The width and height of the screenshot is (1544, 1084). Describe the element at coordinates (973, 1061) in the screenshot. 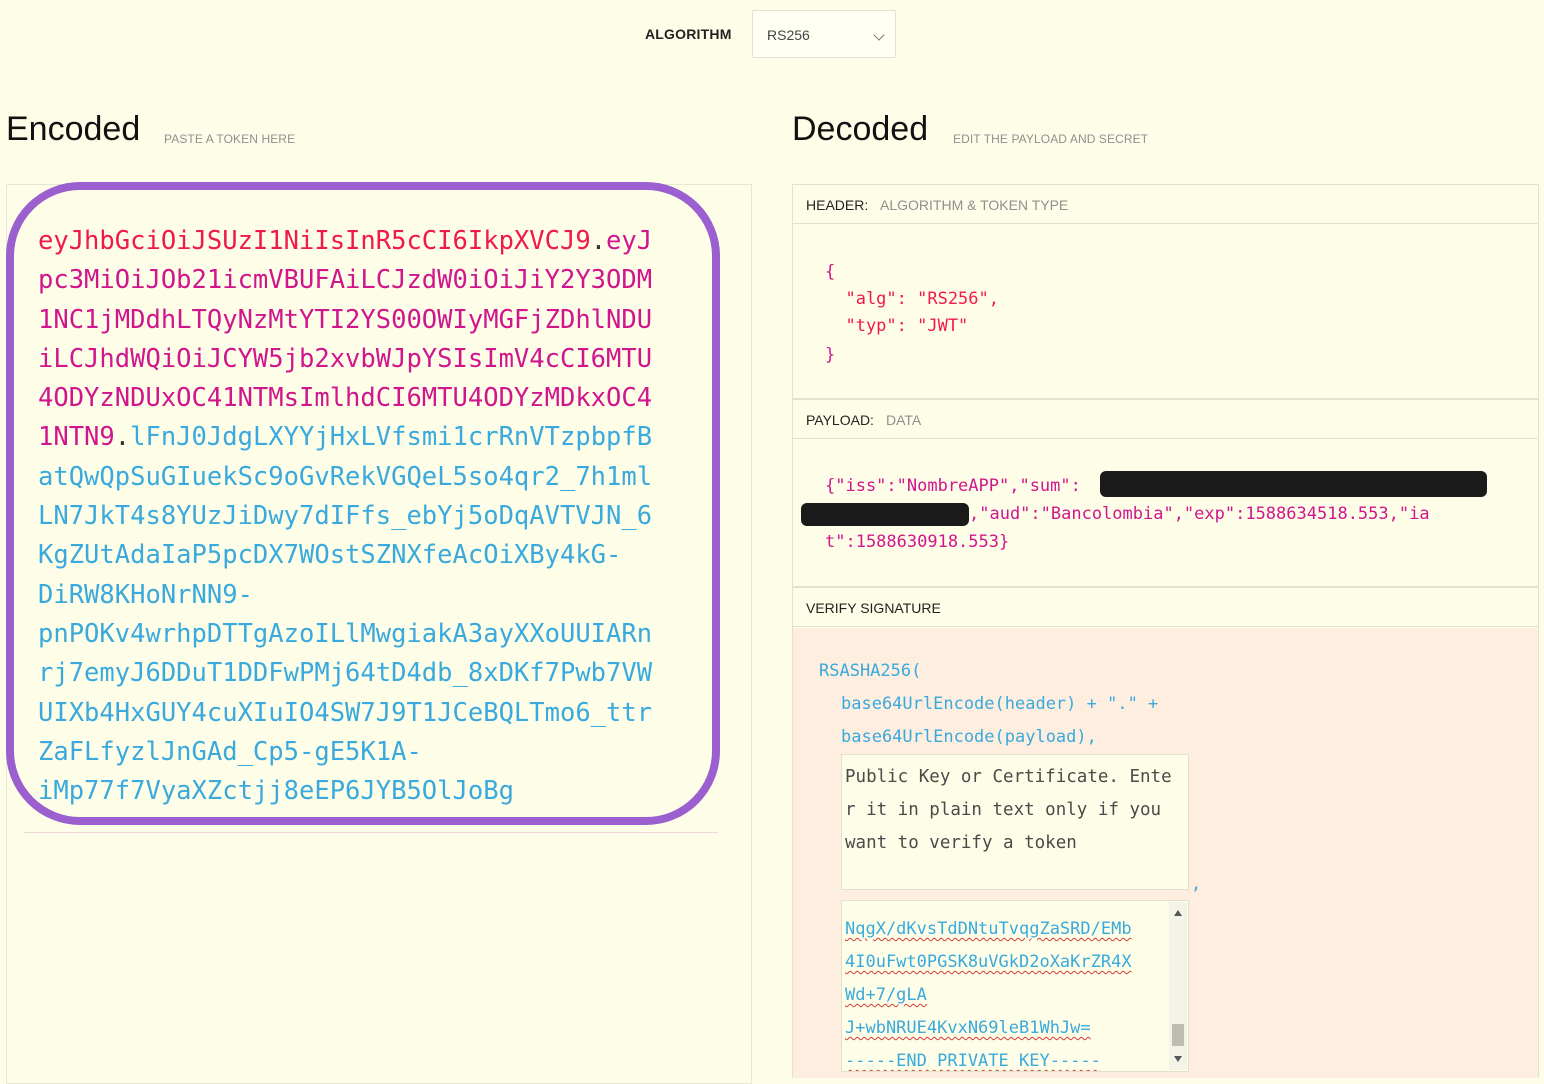

I see `private-key-line: -----END PRIVATE KEY-----` at that location.